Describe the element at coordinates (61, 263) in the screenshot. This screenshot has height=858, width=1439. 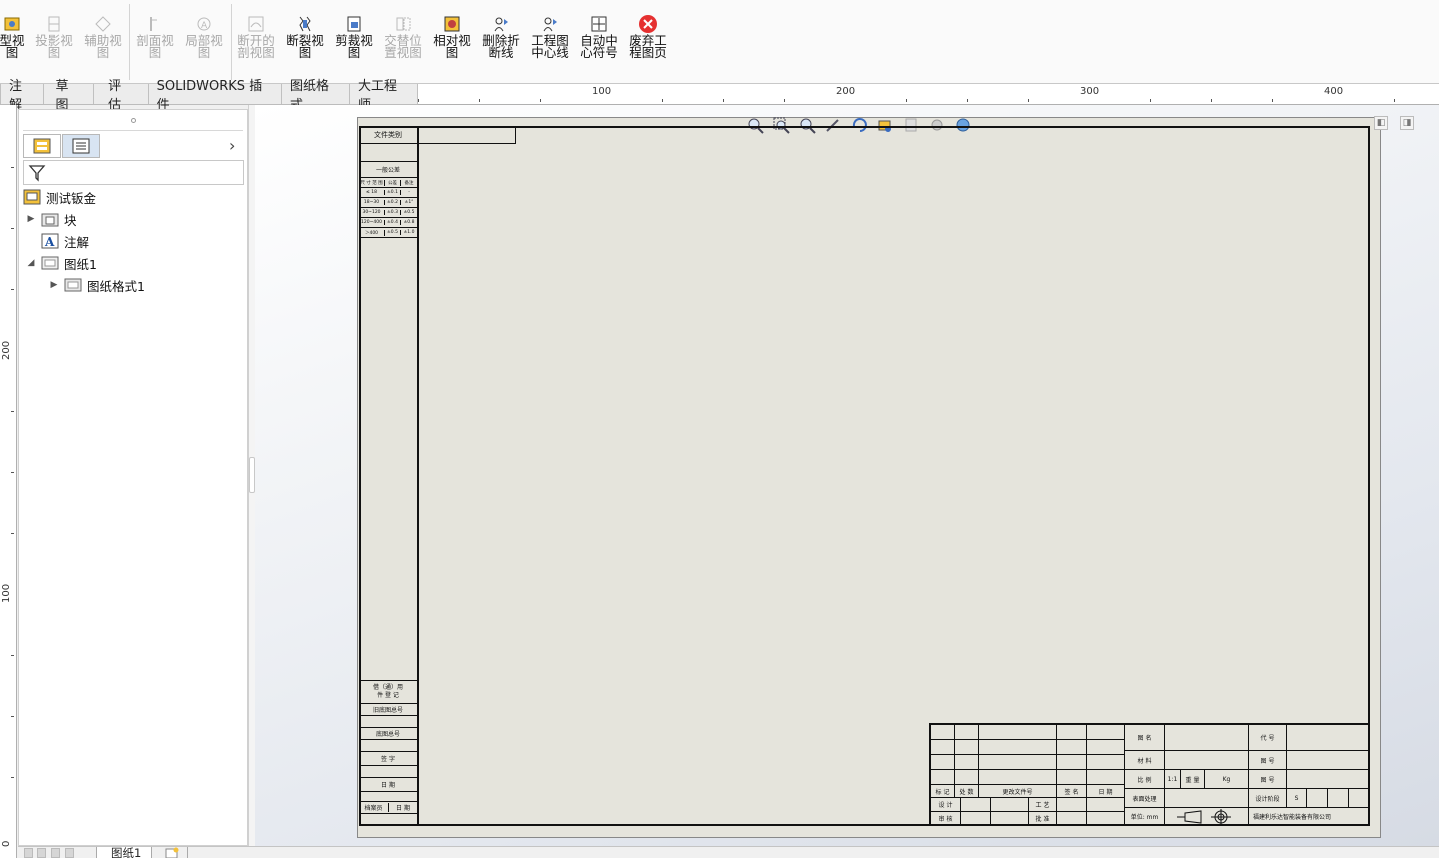
I see `tree-item-sheet1: ◢ 图纸1` at that location.